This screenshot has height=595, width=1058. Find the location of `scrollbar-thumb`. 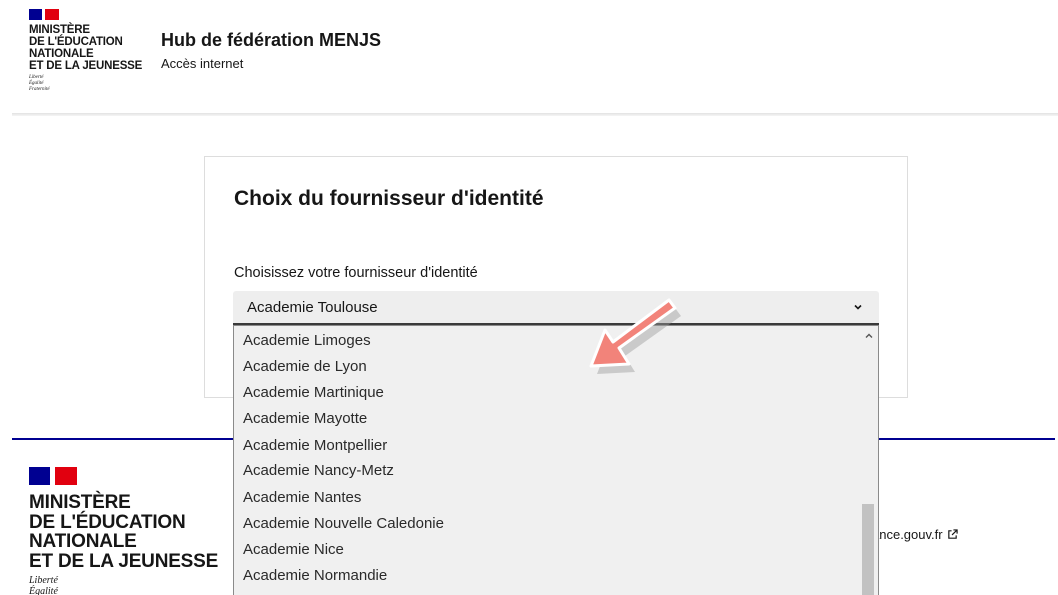

scrollbar-thumb is located at coordinates (868, 549).